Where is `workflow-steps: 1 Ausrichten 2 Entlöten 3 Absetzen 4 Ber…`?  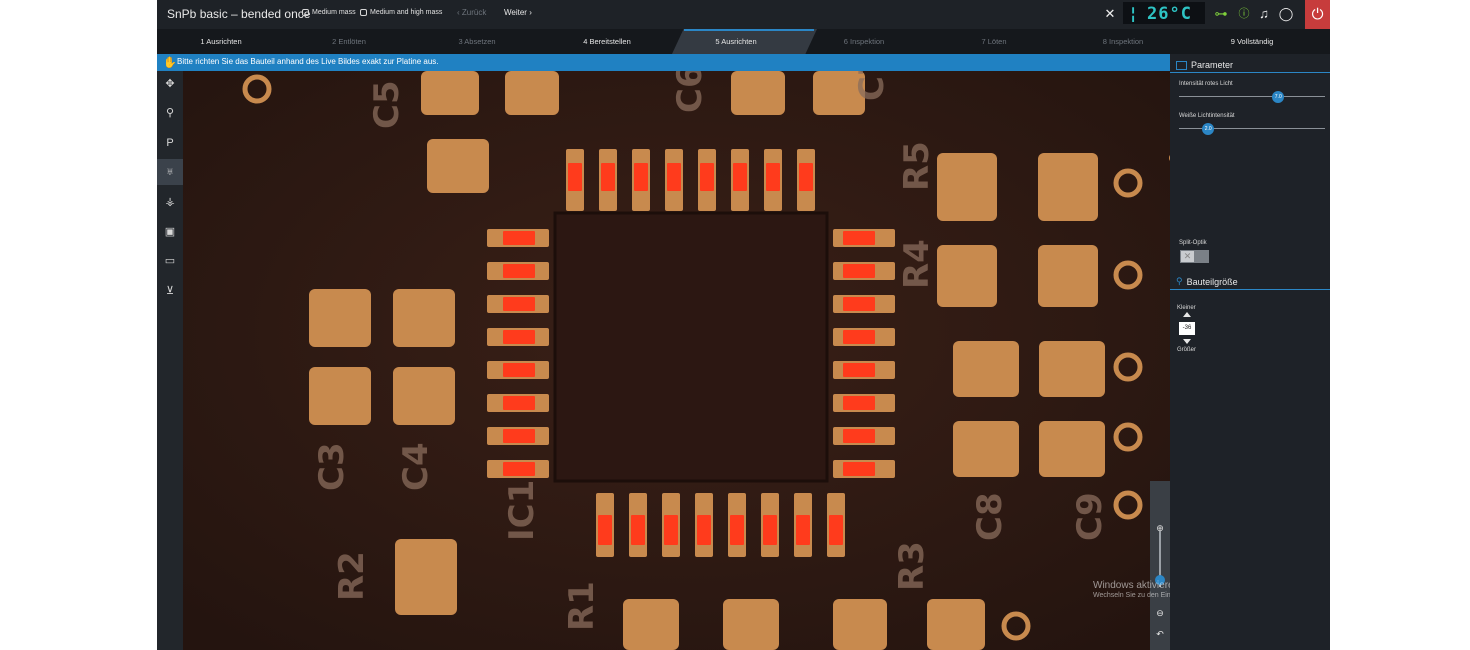 workflow-steps: 1 Ausrichten 2 Entlöten 3 Absetzen 4 Ber… is located at coordinates (743, 41).